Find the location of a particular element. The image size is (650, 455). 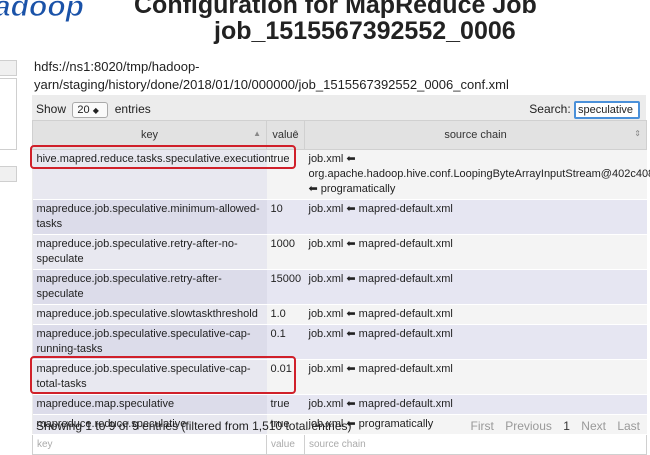

sidebar-panel is located at coordinates (8, 114).